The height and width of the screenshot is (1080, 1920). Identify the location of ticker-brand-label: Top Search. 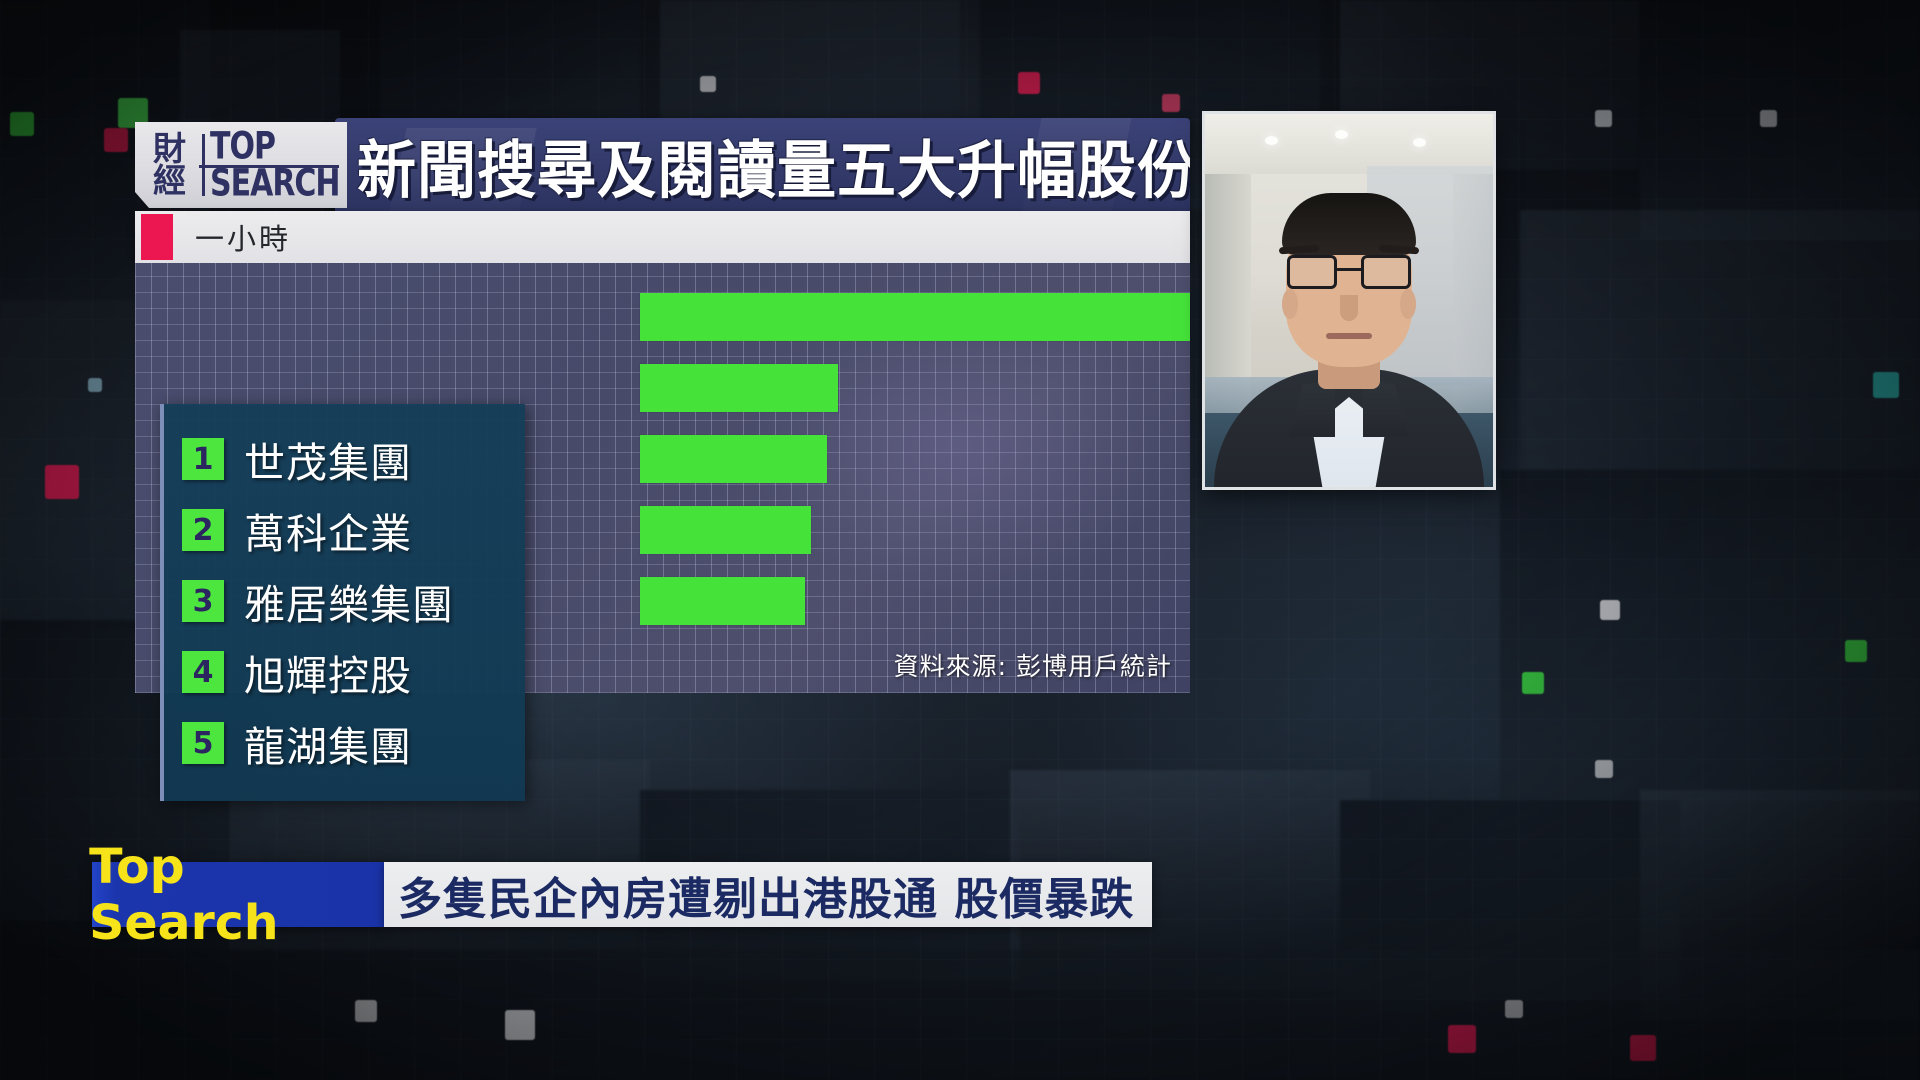
(184, 894).